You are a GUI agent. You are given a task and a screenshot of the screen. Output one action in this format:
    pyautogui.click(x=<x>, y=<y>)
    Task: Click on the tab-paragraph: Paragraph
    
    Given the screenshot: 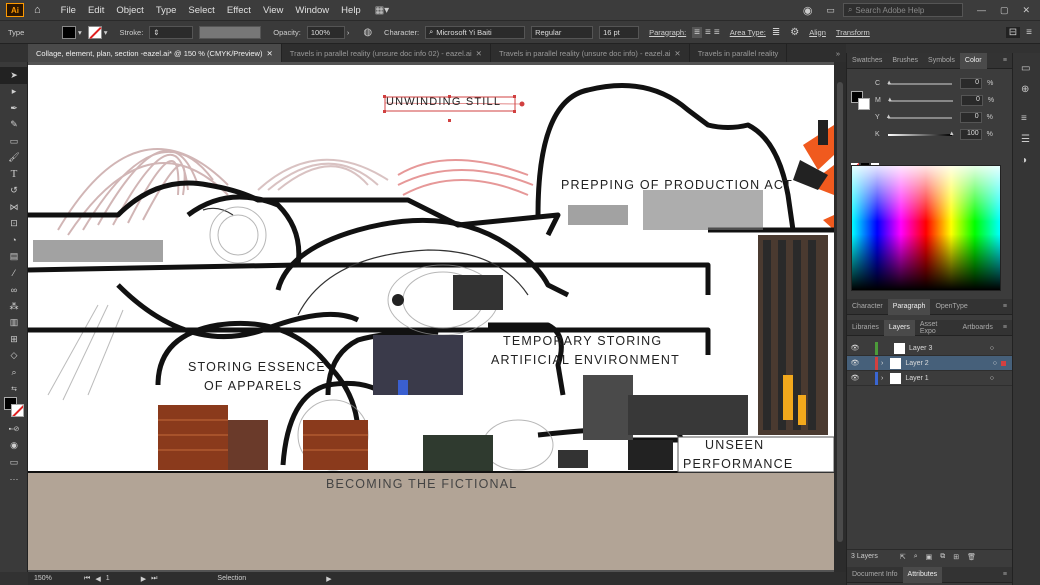 What is the action you would take?
    pyautogui.click(x=909, y=306)
    